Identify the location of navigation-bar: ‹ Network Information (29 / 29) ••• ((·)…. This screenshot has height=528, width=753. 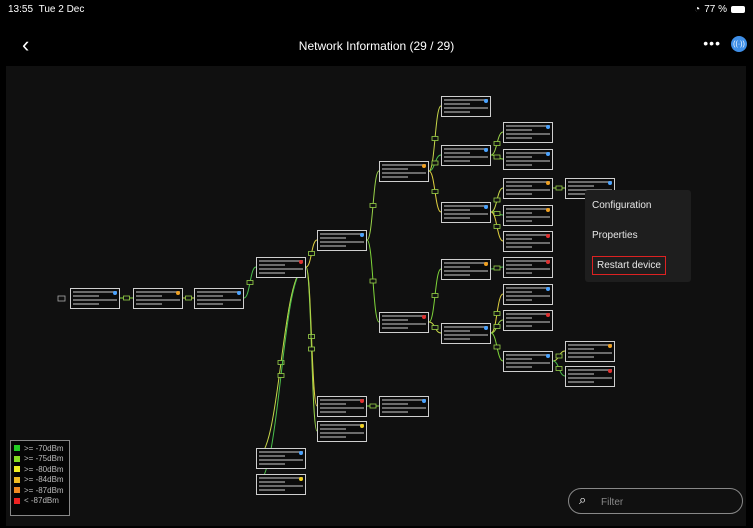
(376, 44).